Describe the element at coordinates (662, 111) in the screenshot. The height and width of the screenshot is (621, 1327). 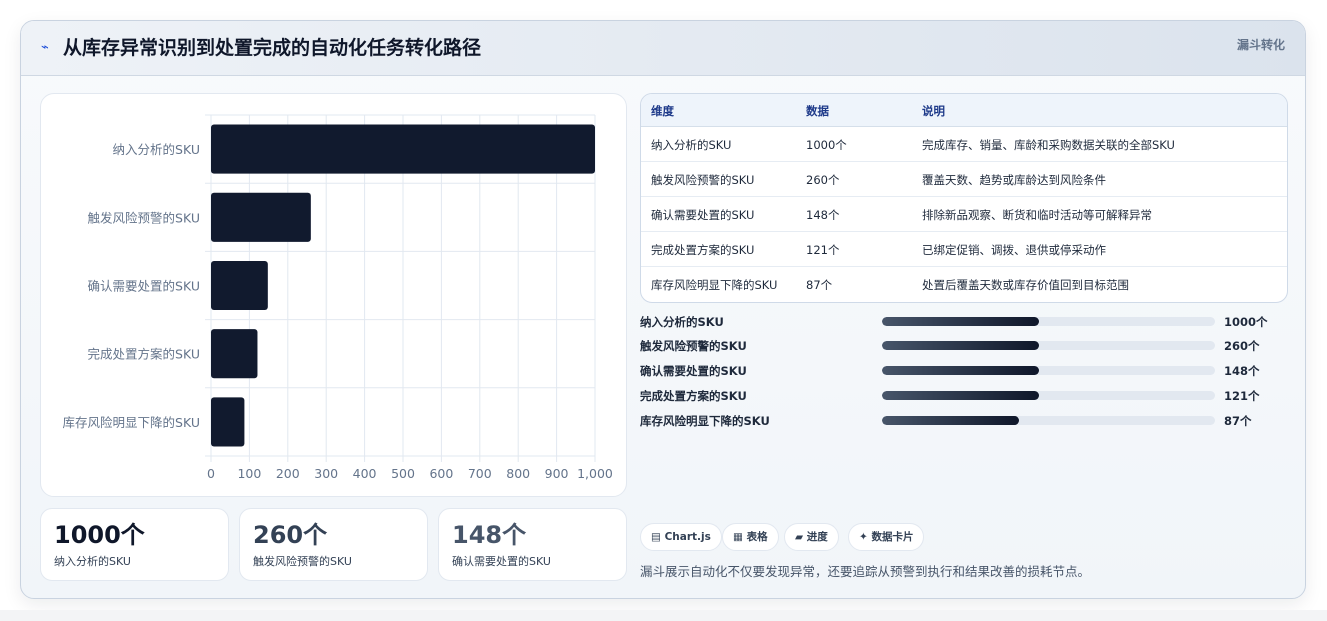
I see `table-header-dimension: 维度` at that location.